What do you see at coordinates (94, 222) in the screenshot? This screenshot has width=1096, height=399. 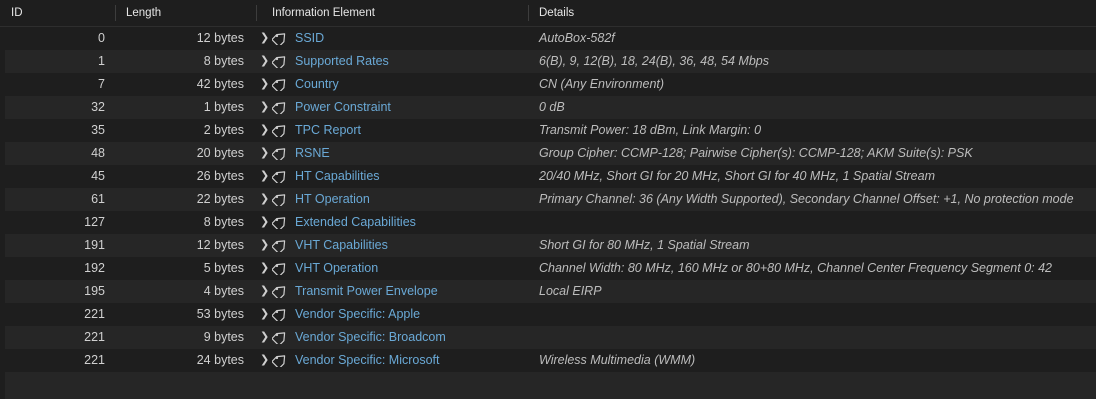 I see `element-id: 127` at bounding box center [94, 222].